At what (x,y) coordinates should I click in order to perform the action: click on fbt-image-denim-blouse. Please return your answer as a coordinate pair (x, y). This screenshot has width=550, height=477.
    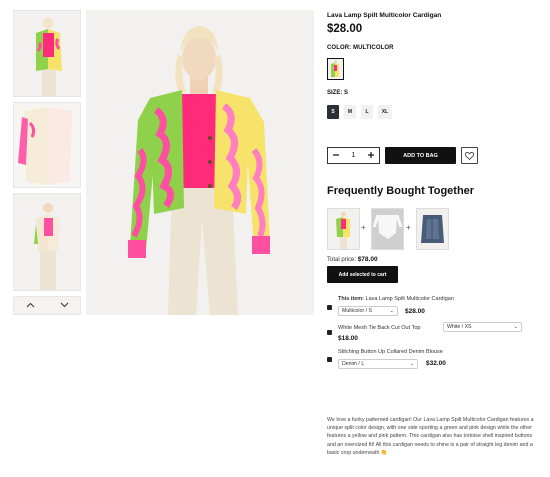
    Looking at the image, I should click on (432, 229).